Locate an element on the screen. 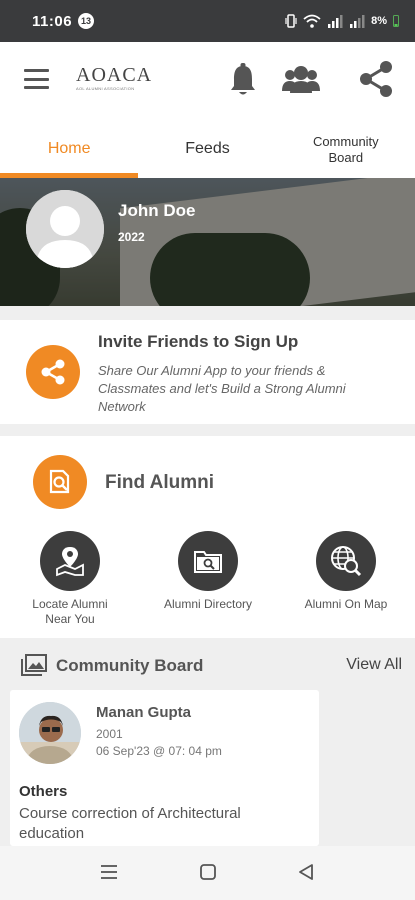 Image resolution: width=415 pixels, height=900 pixels. app-logo: AOACA AOL ALUMNI ASSOCIATION is located at coordinates (114, 77).